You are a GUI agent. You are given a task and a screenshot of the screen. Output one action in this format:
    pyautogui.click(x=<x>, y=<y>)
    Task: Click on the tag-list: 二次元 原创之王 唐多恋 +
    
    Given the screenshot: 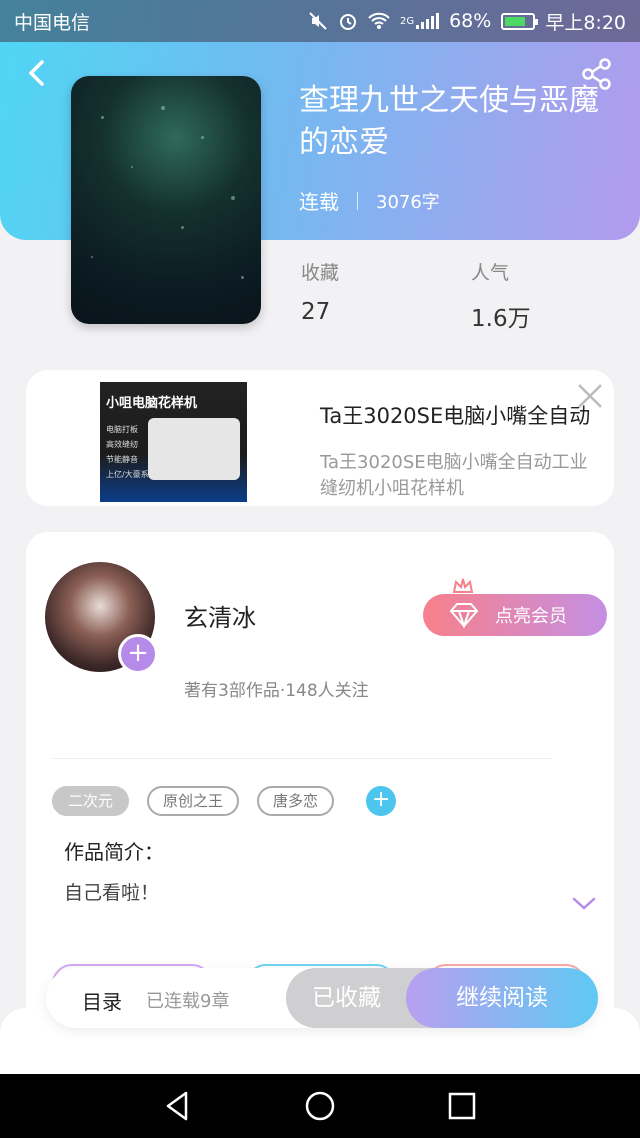 What is the action you would take?
    pyautogui.click(x=224, y=801)
    